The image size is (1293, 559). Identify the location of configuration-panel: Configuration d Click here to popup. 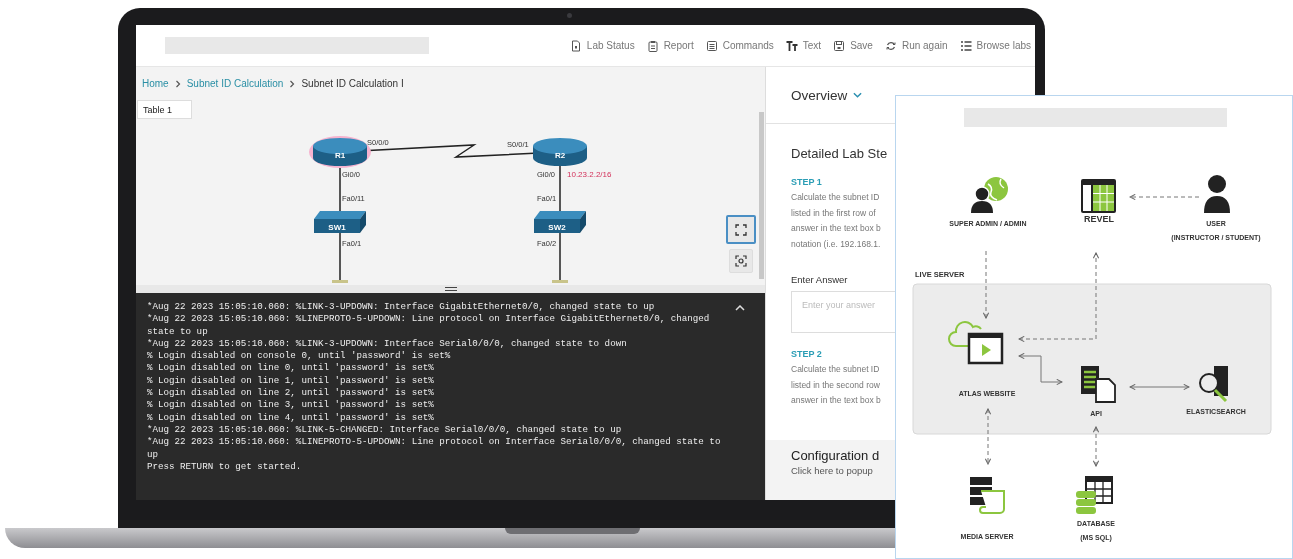
(831, 470).